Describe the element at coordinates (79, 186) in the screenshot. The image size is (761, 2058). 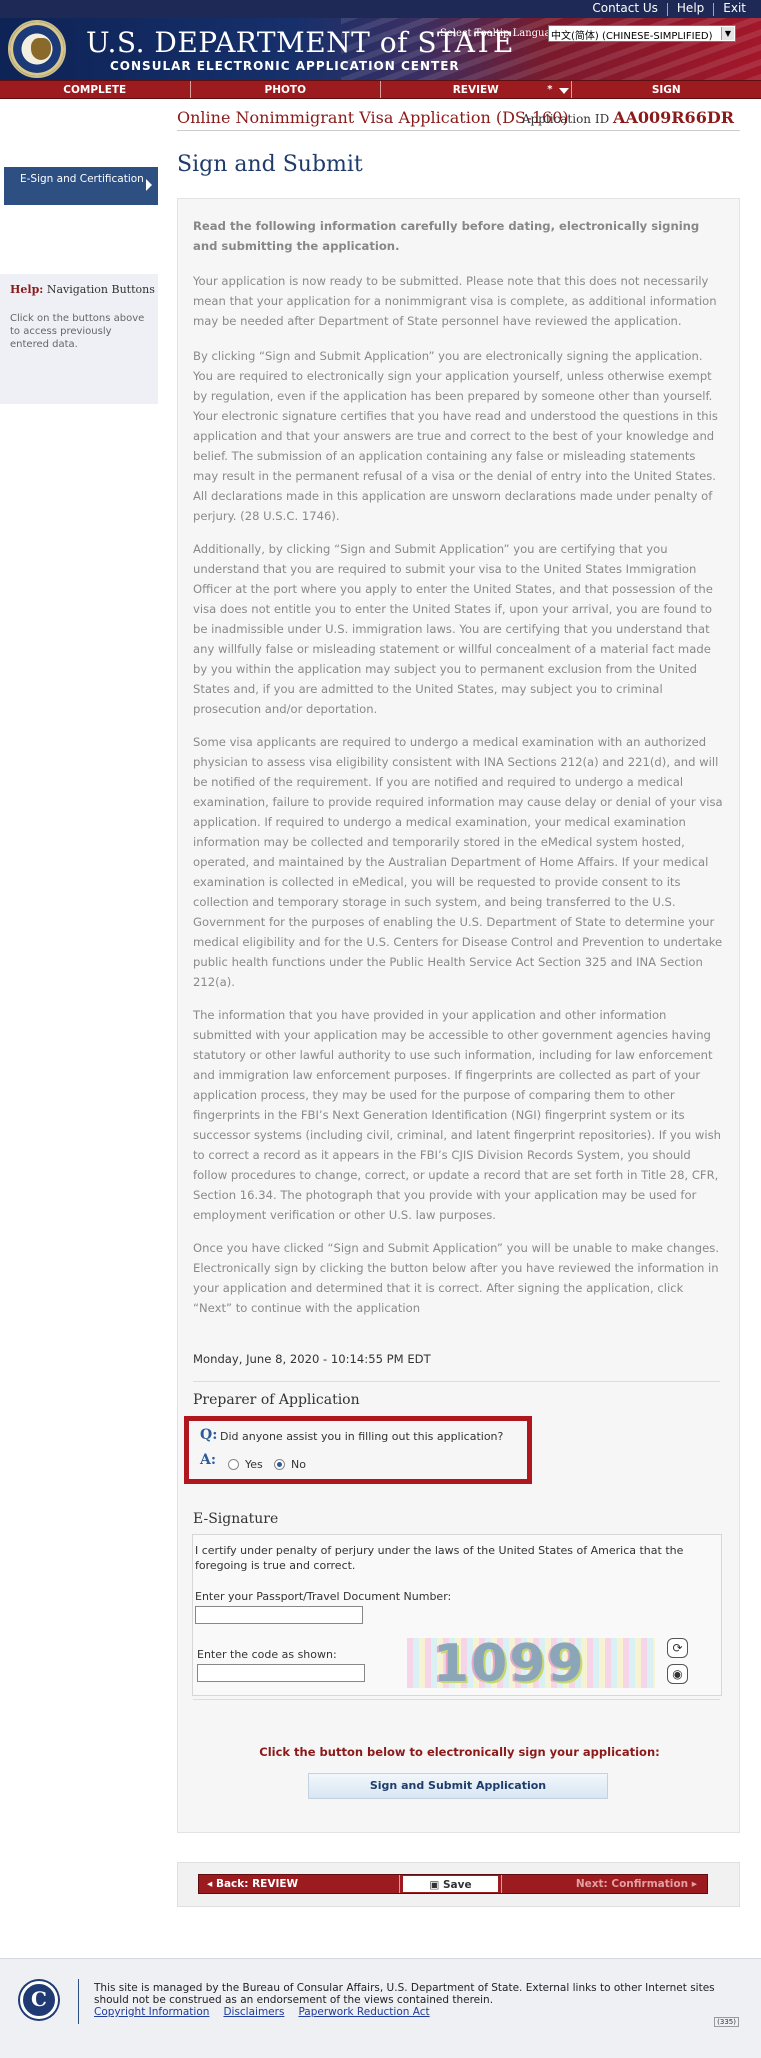
I see `sidebar-item-e-sign: E-Sign and Certification` at that location.